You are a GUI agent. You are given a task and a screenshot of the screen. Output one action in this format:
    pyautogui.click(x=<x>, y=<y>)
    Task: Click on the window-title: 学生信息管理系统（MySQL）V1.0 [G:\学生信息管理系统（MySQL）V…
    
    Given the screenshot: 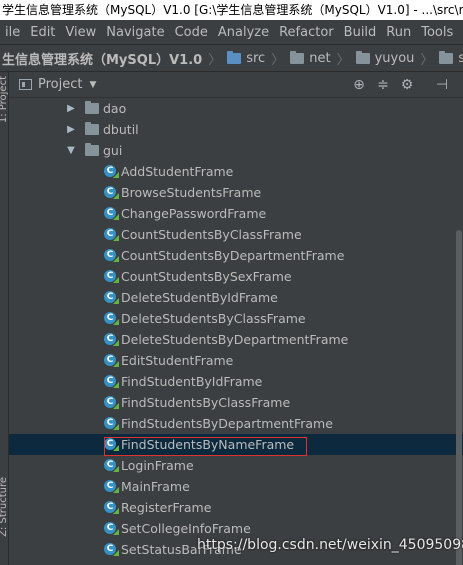 What is the action you would take?
    pyautogui.click(x=231, y=10)
    